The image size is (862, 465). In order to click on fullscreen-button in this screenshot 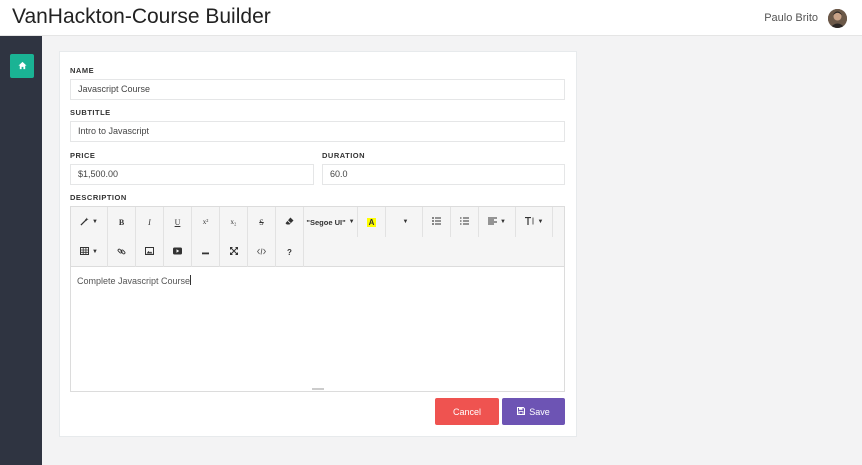, I will do `click(234, 252)`.